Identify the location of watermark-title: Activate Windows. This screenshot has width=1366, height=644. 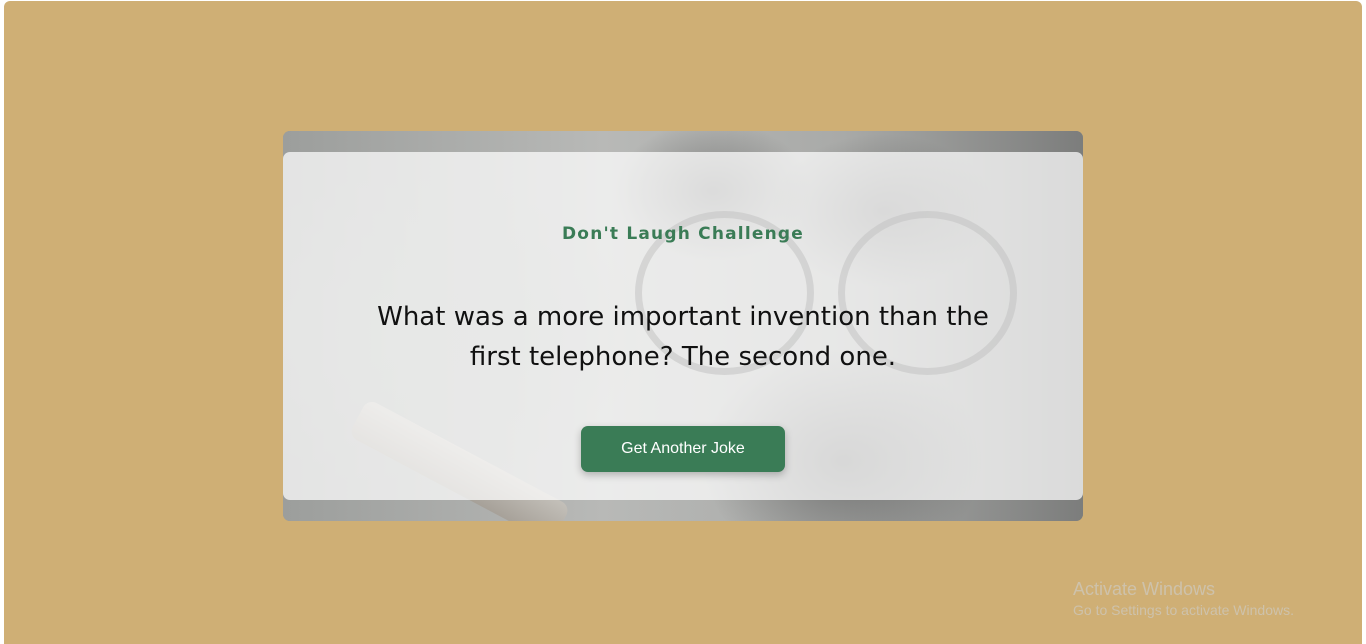
(1144, 589).